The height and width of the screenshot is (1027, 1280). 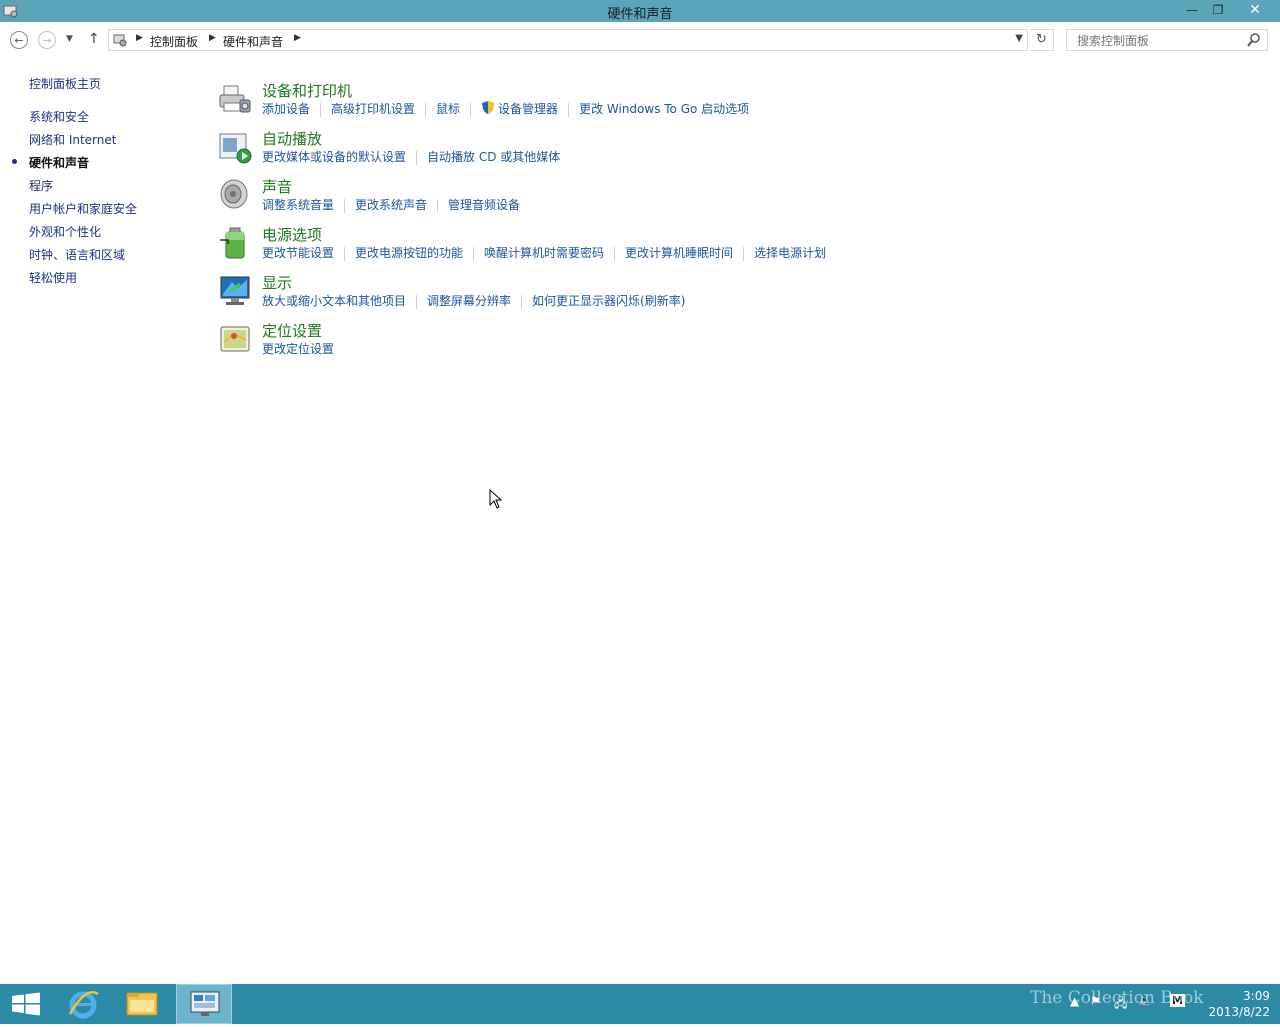 What do you see at coordinates (1254, 40) in the screenshot?
I see `search-icon` at bounding box center [1254, 40].